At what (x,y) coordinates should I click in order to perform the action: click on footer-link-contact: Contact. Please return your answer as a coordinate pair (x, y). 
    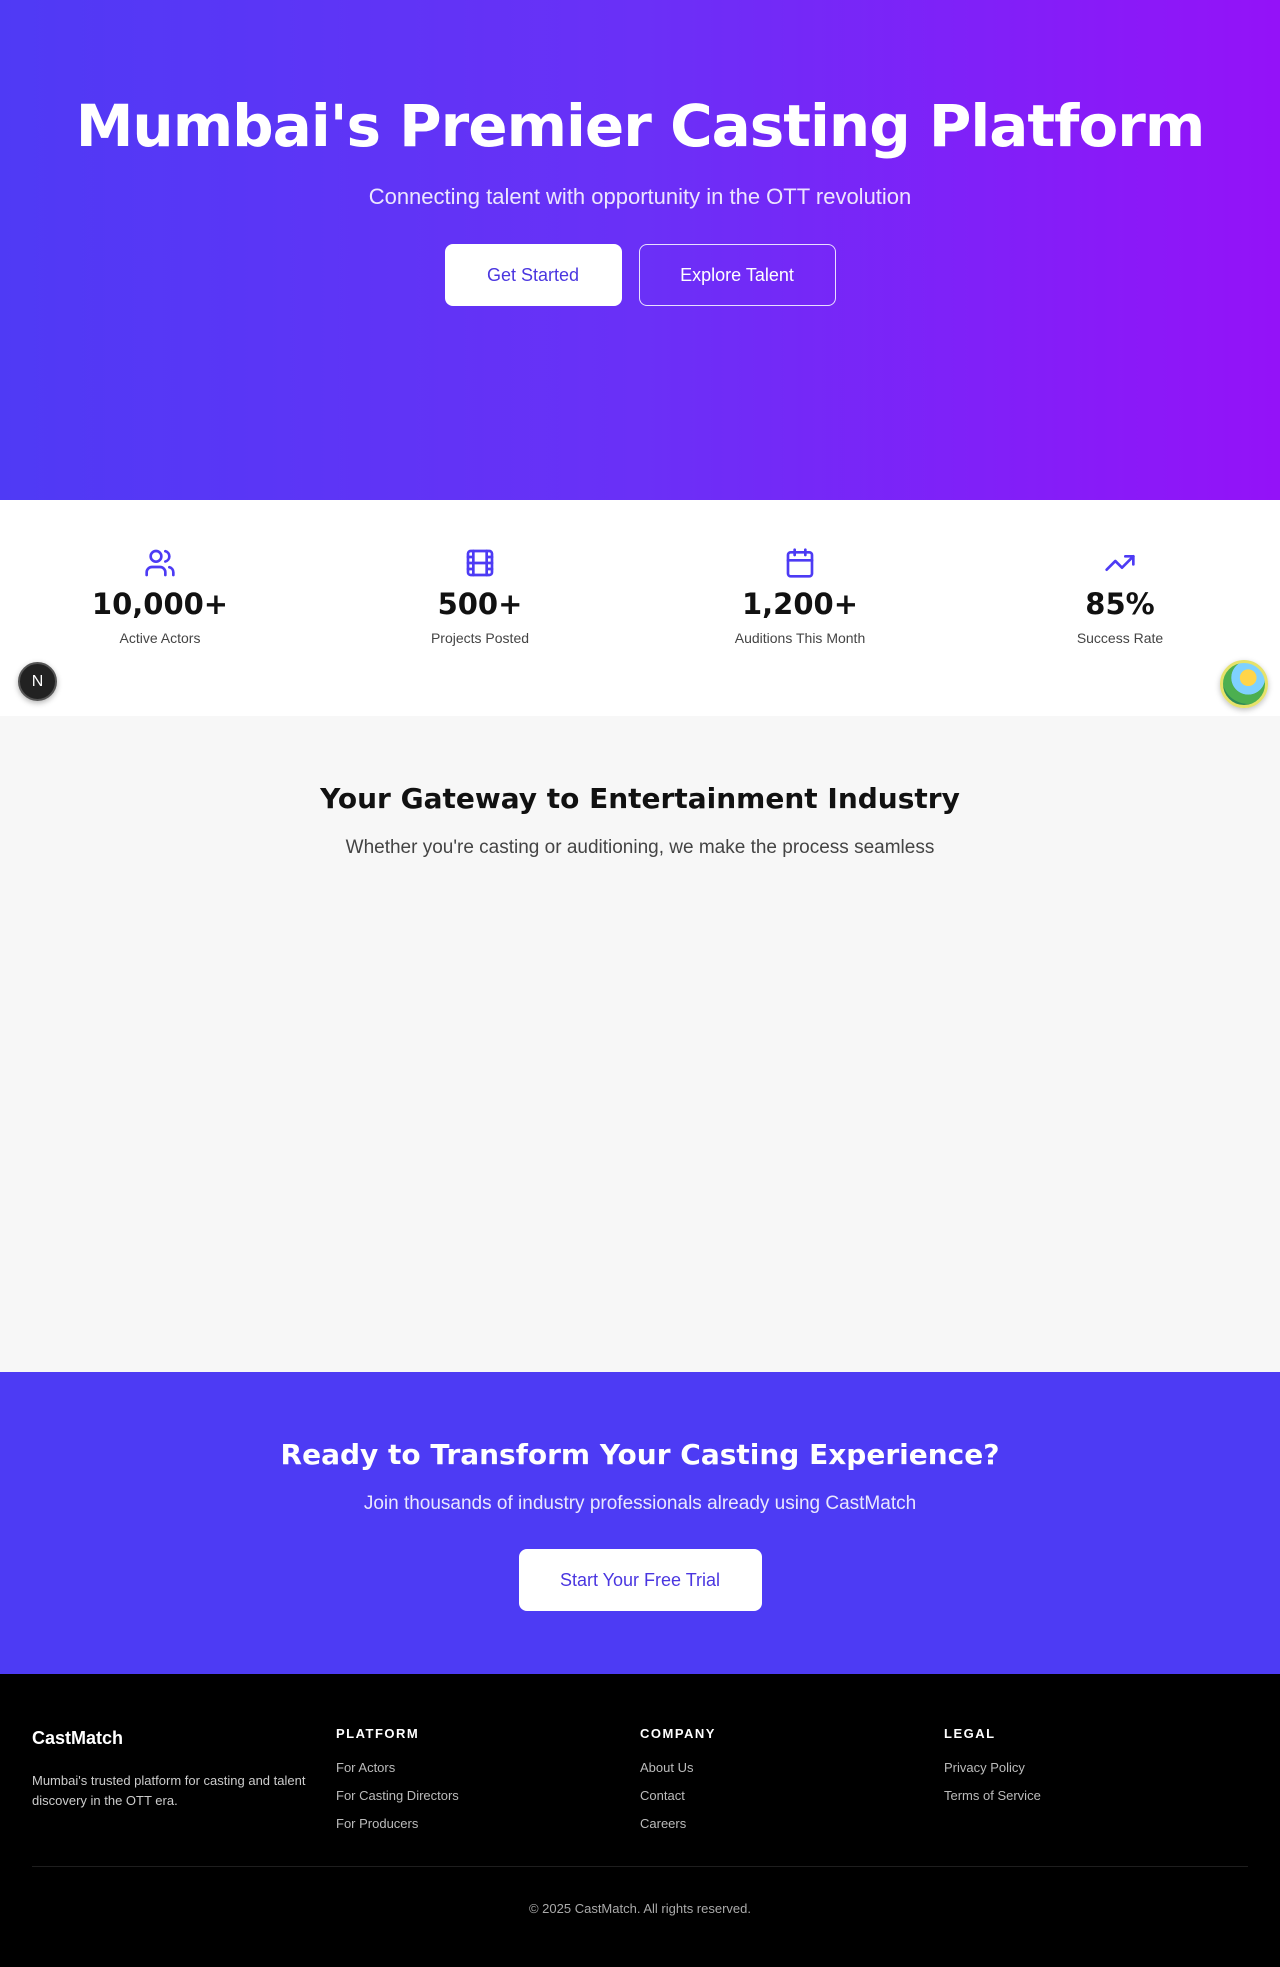
    Looking at the image, I should click on (792, 1801).